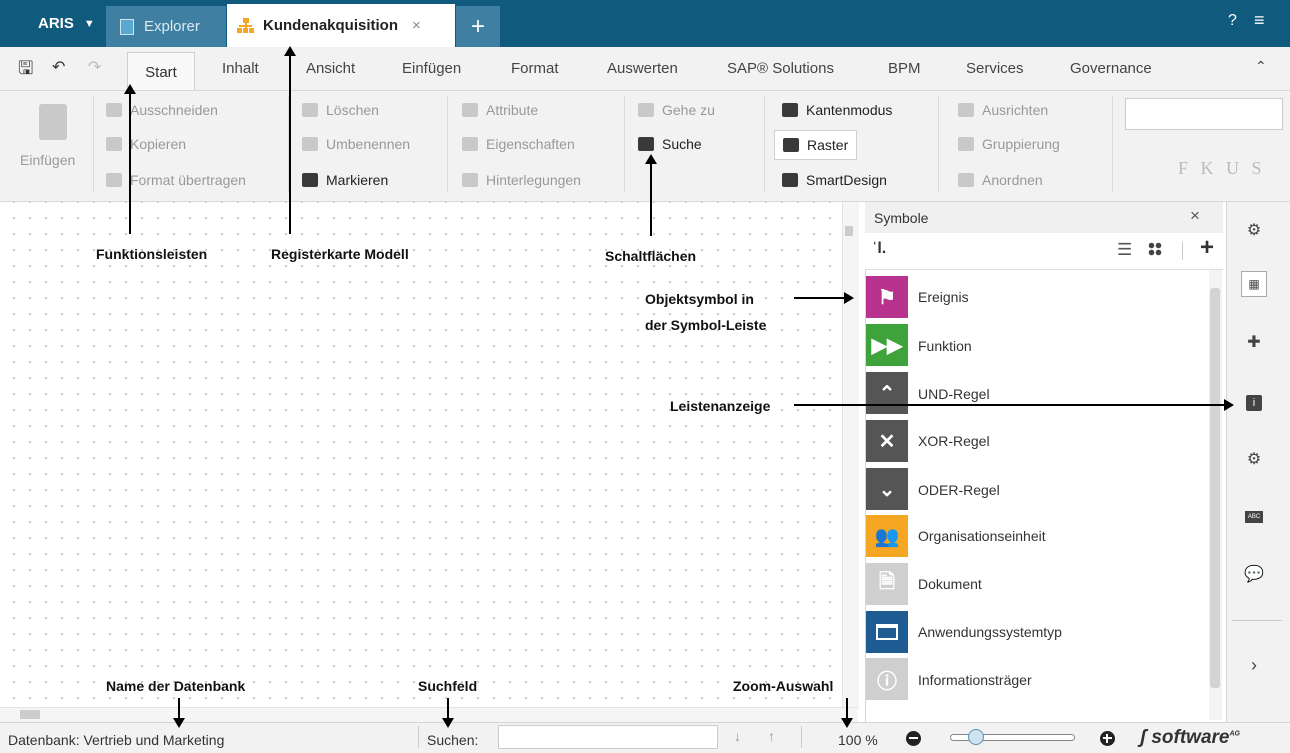 This screenshot has width=1290, height=753. Describe the element at coordinates (1107, 738) in the screenshot. I see `zoom-in-icon` at that location.